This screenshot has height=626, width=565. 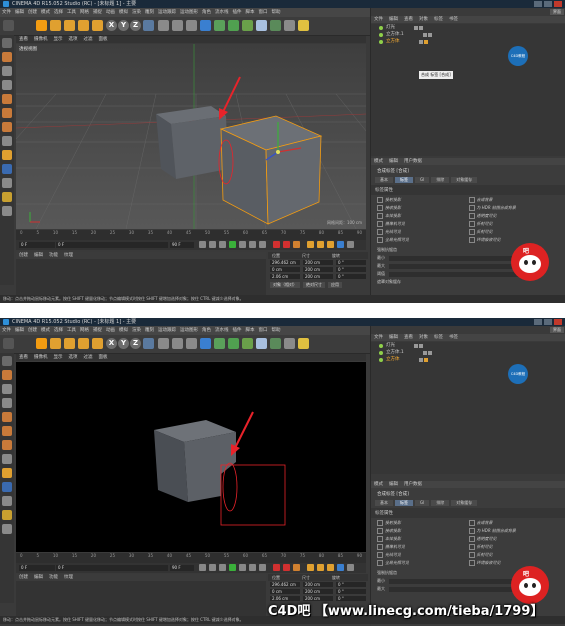 What do you see at coordinates (468, 359) in the screenshot?
I see `object-row-cube: 立方体` at bounding box center [468, 359].